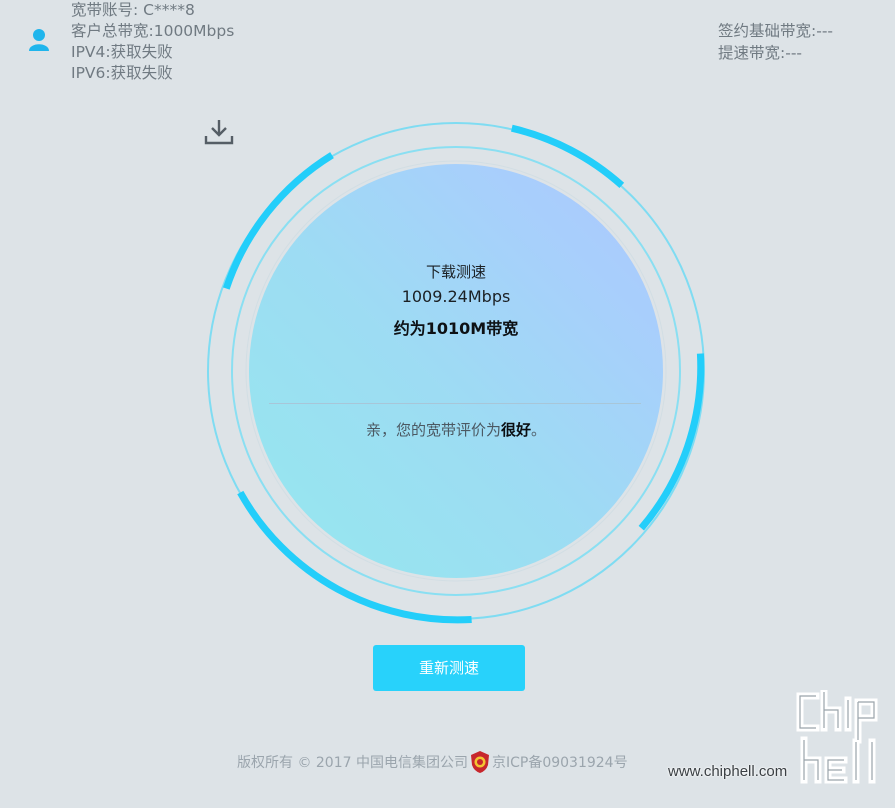 The height and width of the screenshot is (808, 895). I want to click on rating-text: 亲，您的宽带评价为很好。, so click(456, 429).